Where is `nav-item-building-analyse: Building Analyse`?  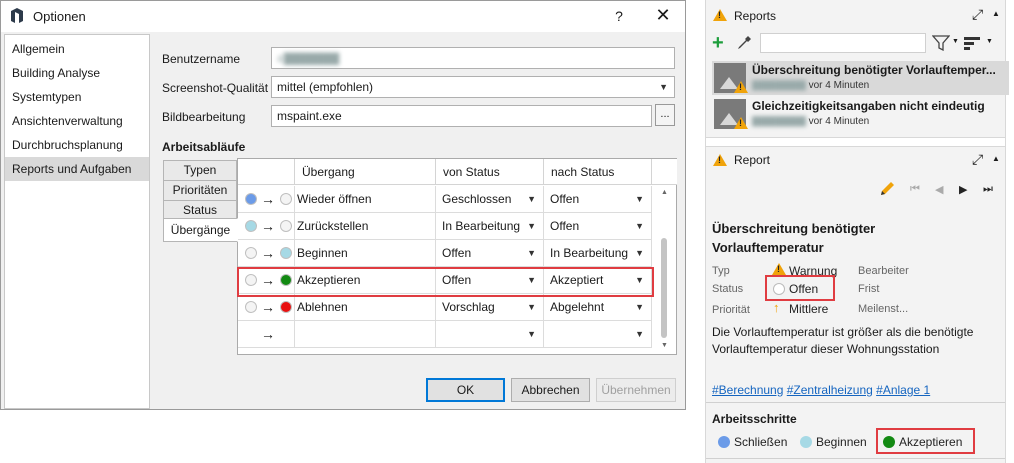 nav-item-building-analyse: Building Analyse is located at coordinates (77, 73).